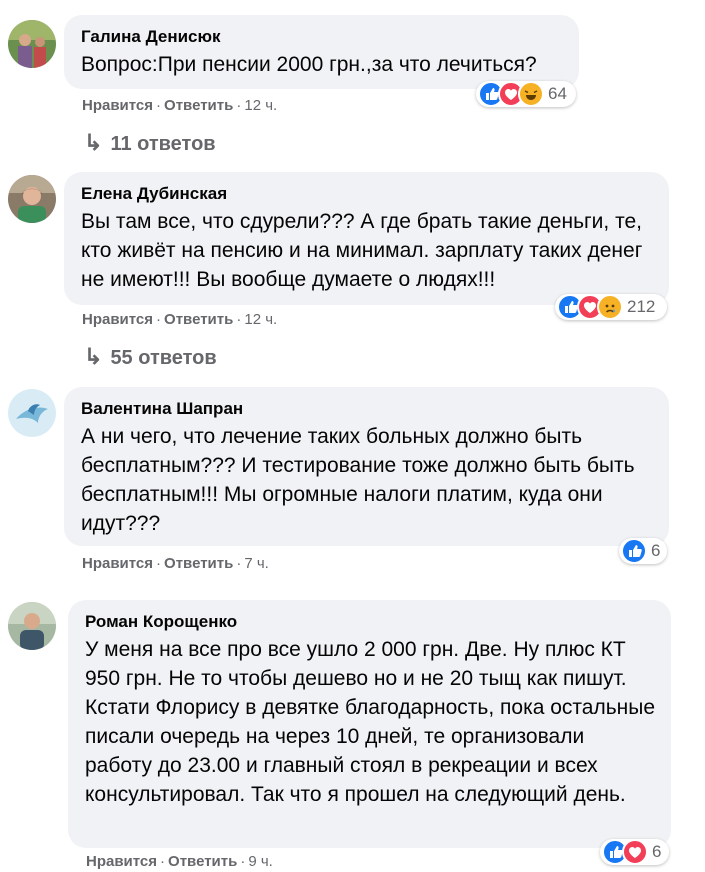 The width and height of the screenshot is (705, 872). I want to click on comment-author: Галина Денисюк, so click(322, 37).